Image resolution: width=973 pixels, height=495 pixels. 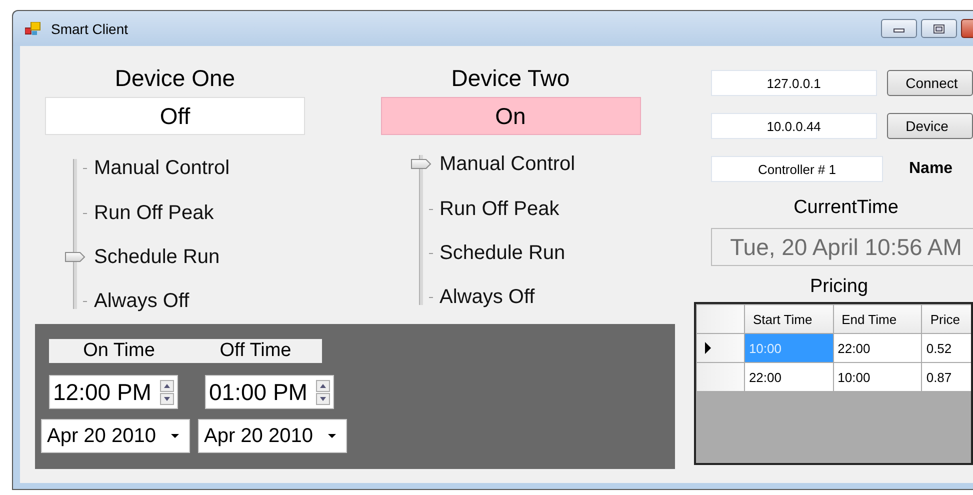 What do you see at coordinates (846, 208) in the screenshot?
I see `current-time-label: CurrentTime` at bounding box center [846, 208].